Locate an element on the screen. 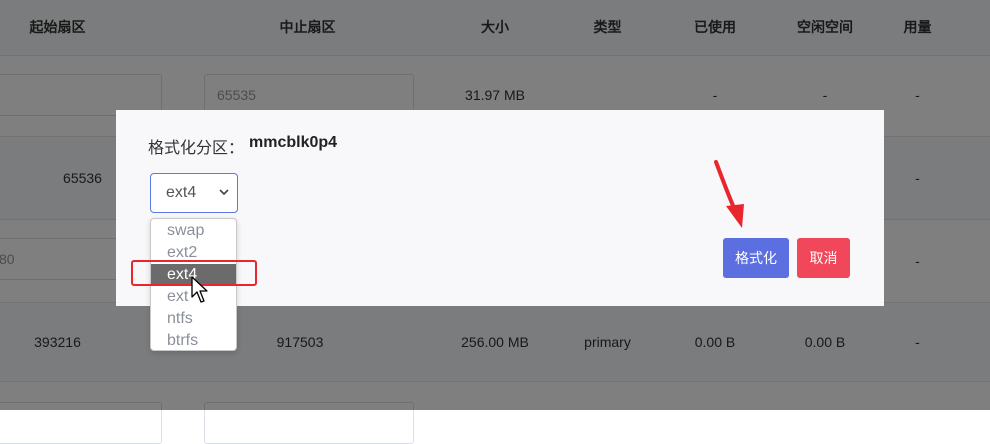 The image size is (990, 444). filesystem-select: ext4 is located at coordinates (194, 193).